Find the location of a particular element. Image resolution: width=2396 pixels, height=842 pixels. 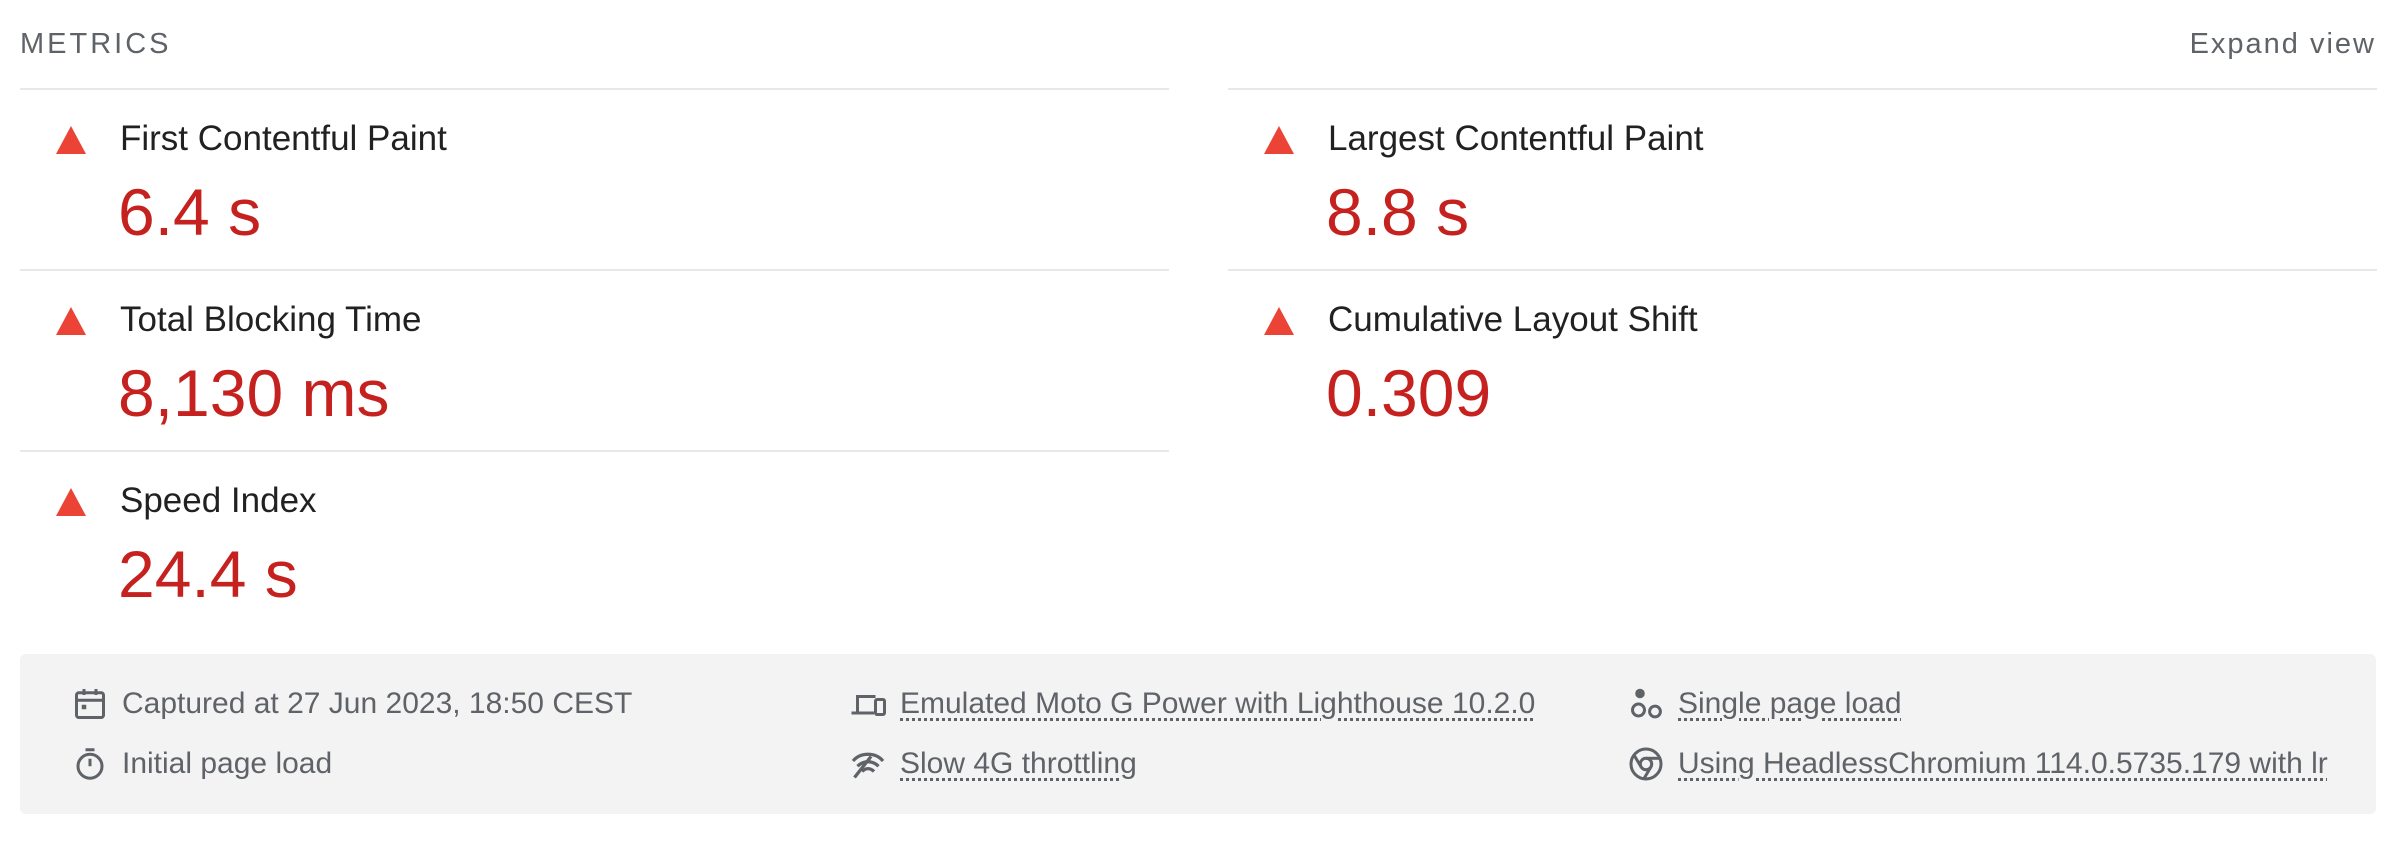

metrics-title: METRICS is located at coordinates (96, 44).